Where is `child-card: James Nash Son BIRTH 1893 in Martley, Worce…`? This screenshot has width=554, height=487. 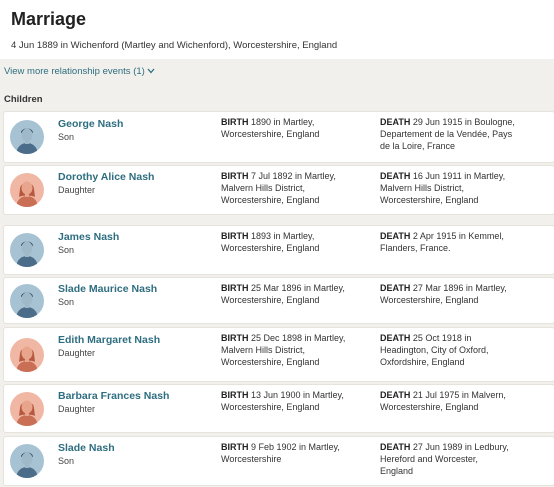 child-card: James Nash Son BIRTH 1893 in Martley, Worce… is located at coordinates (279, 250).